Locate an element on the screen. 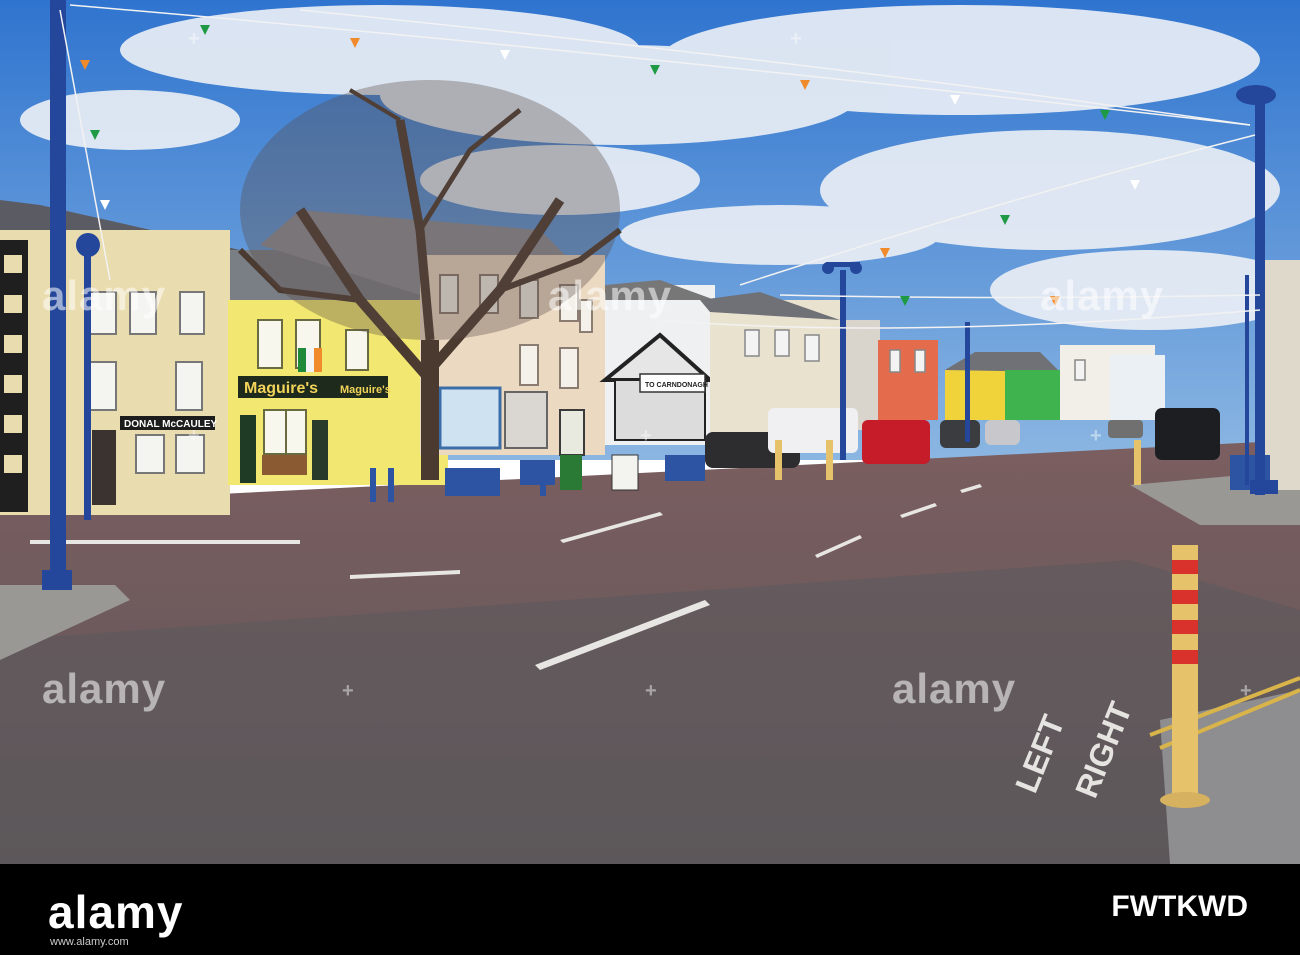  far-green is located at coordinates (1032, 395).